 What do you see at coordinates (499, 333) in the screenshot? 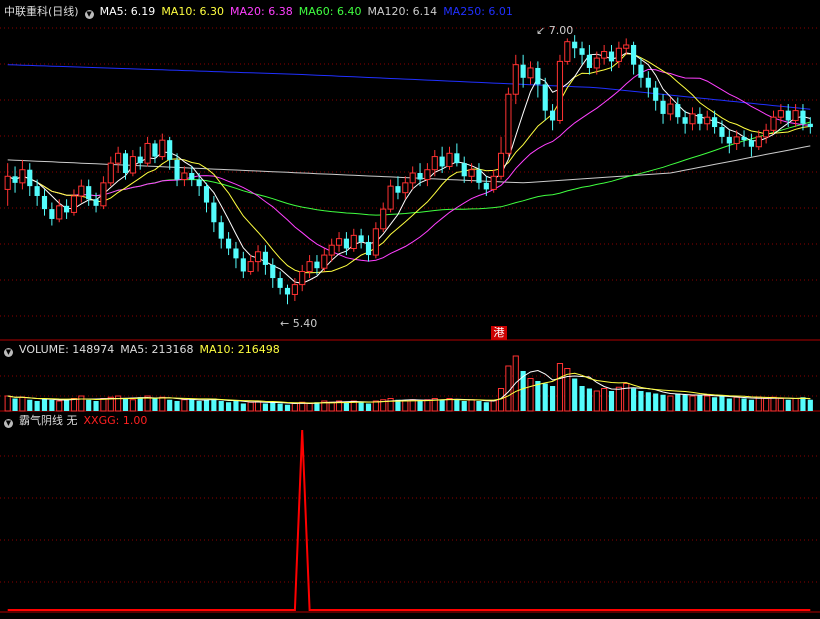
I see `hk-marker-badge: 港` at bounding box center [499, 333].